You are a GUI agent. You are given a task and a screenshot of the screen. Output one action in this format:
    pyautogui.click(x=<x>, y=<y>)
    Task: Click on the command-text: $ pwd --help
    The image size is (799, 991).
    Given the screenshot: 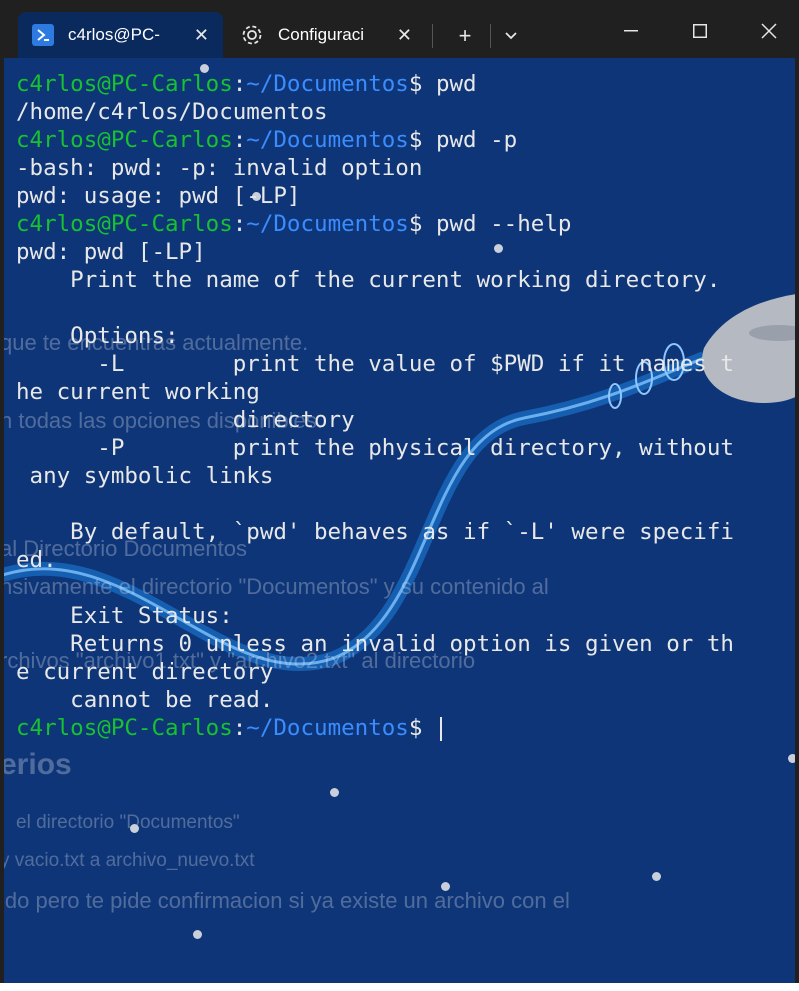 What is the action you would take?
    pyautogui.click(x=490, y=224)
    